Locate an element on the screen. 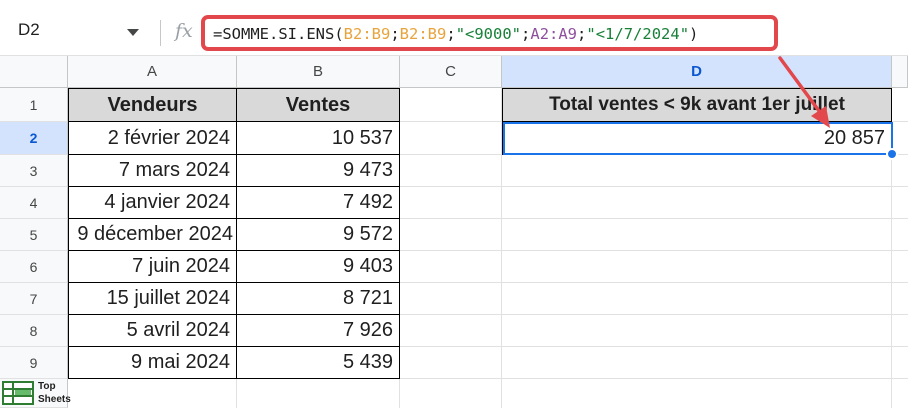 The image size is (908, 408). logo-text-line1: Top is located at coordinates (47, 386).